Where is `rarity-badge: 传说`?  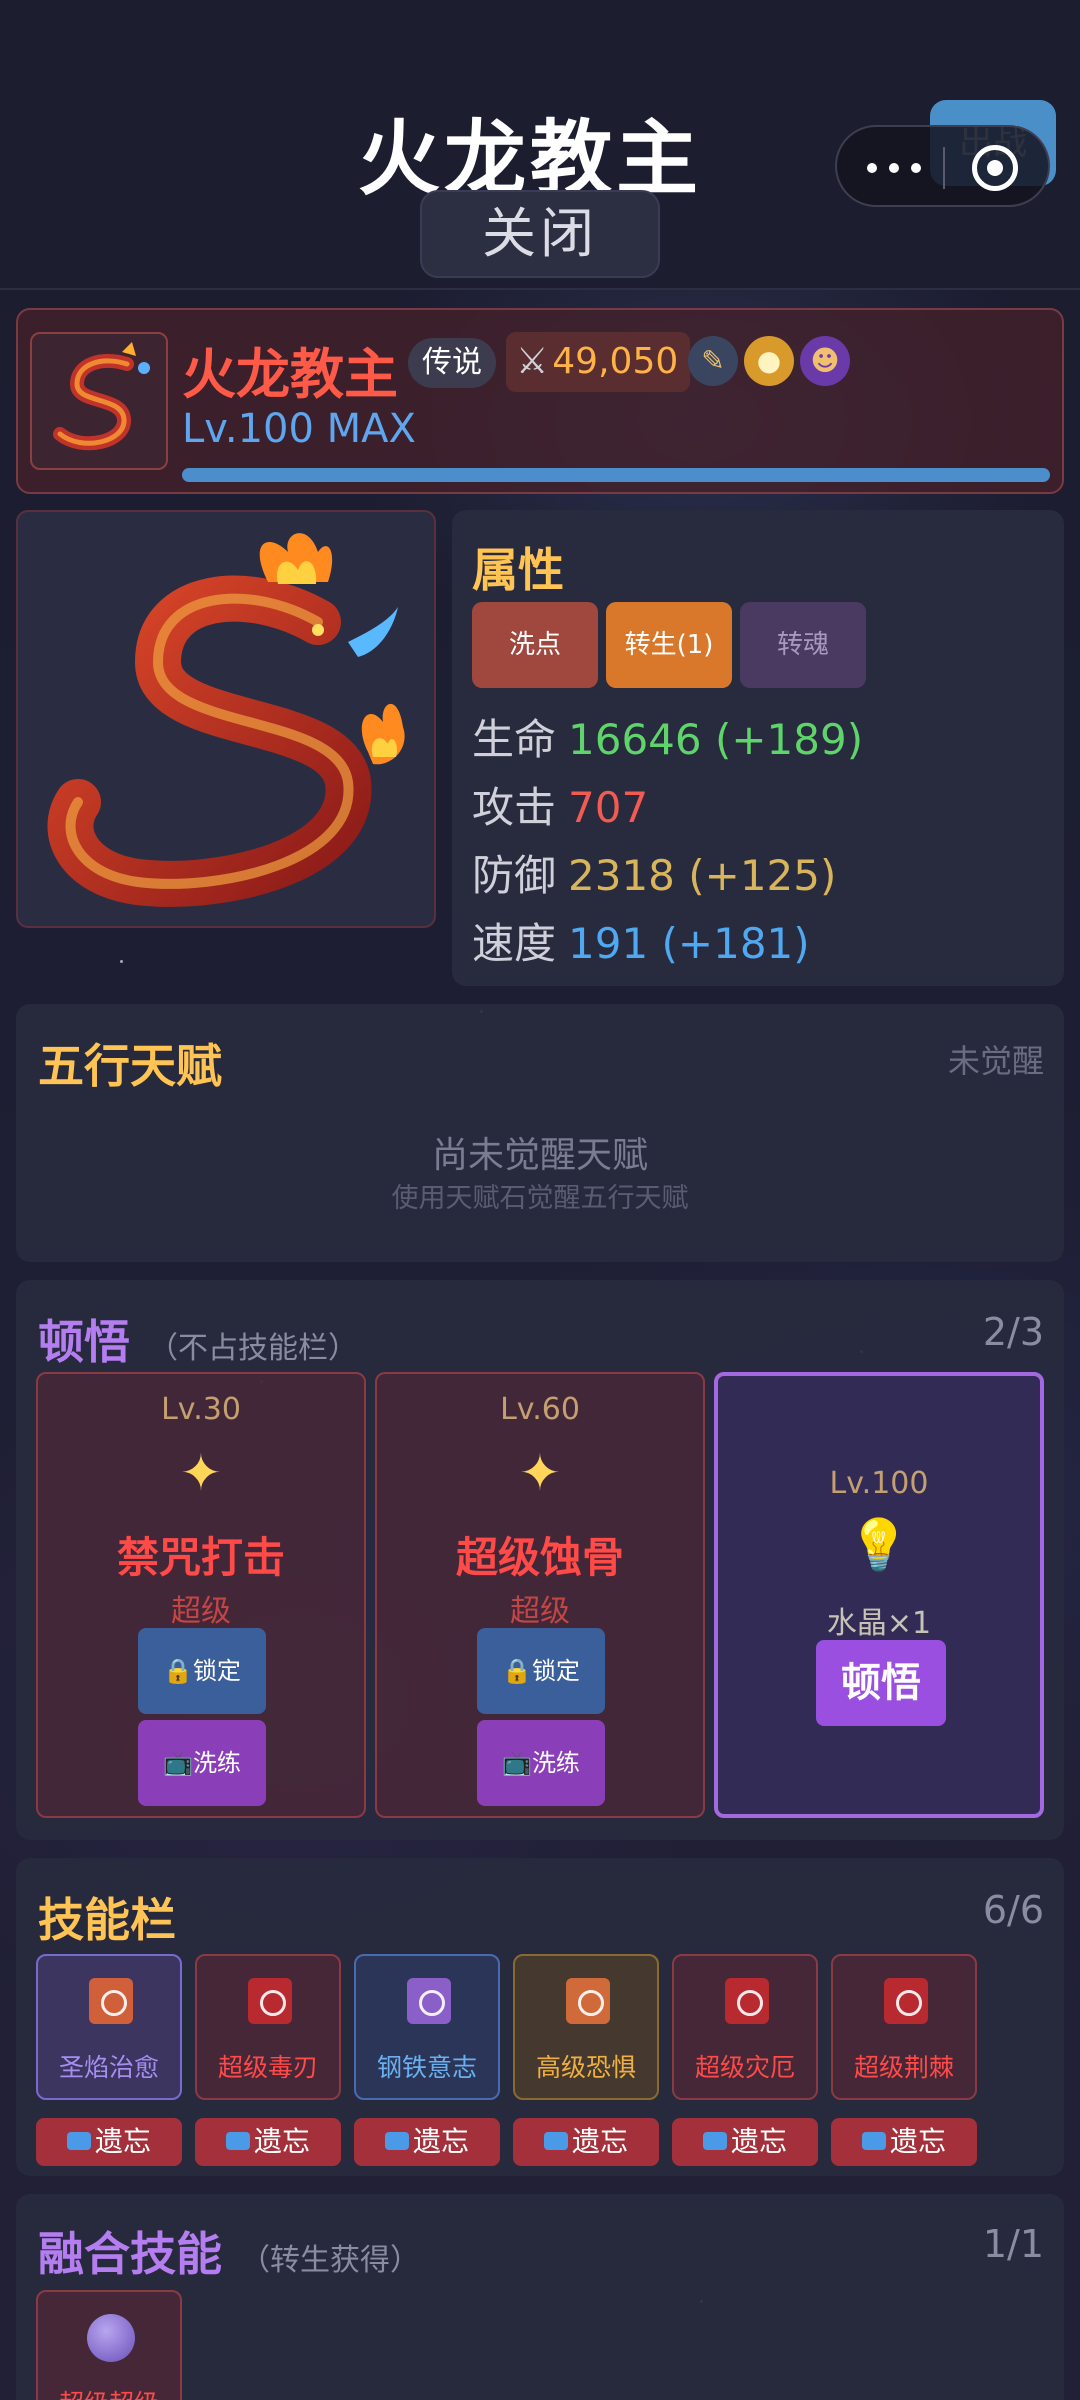 rarity-badge: 传说 is located at coordinates (452, 363).